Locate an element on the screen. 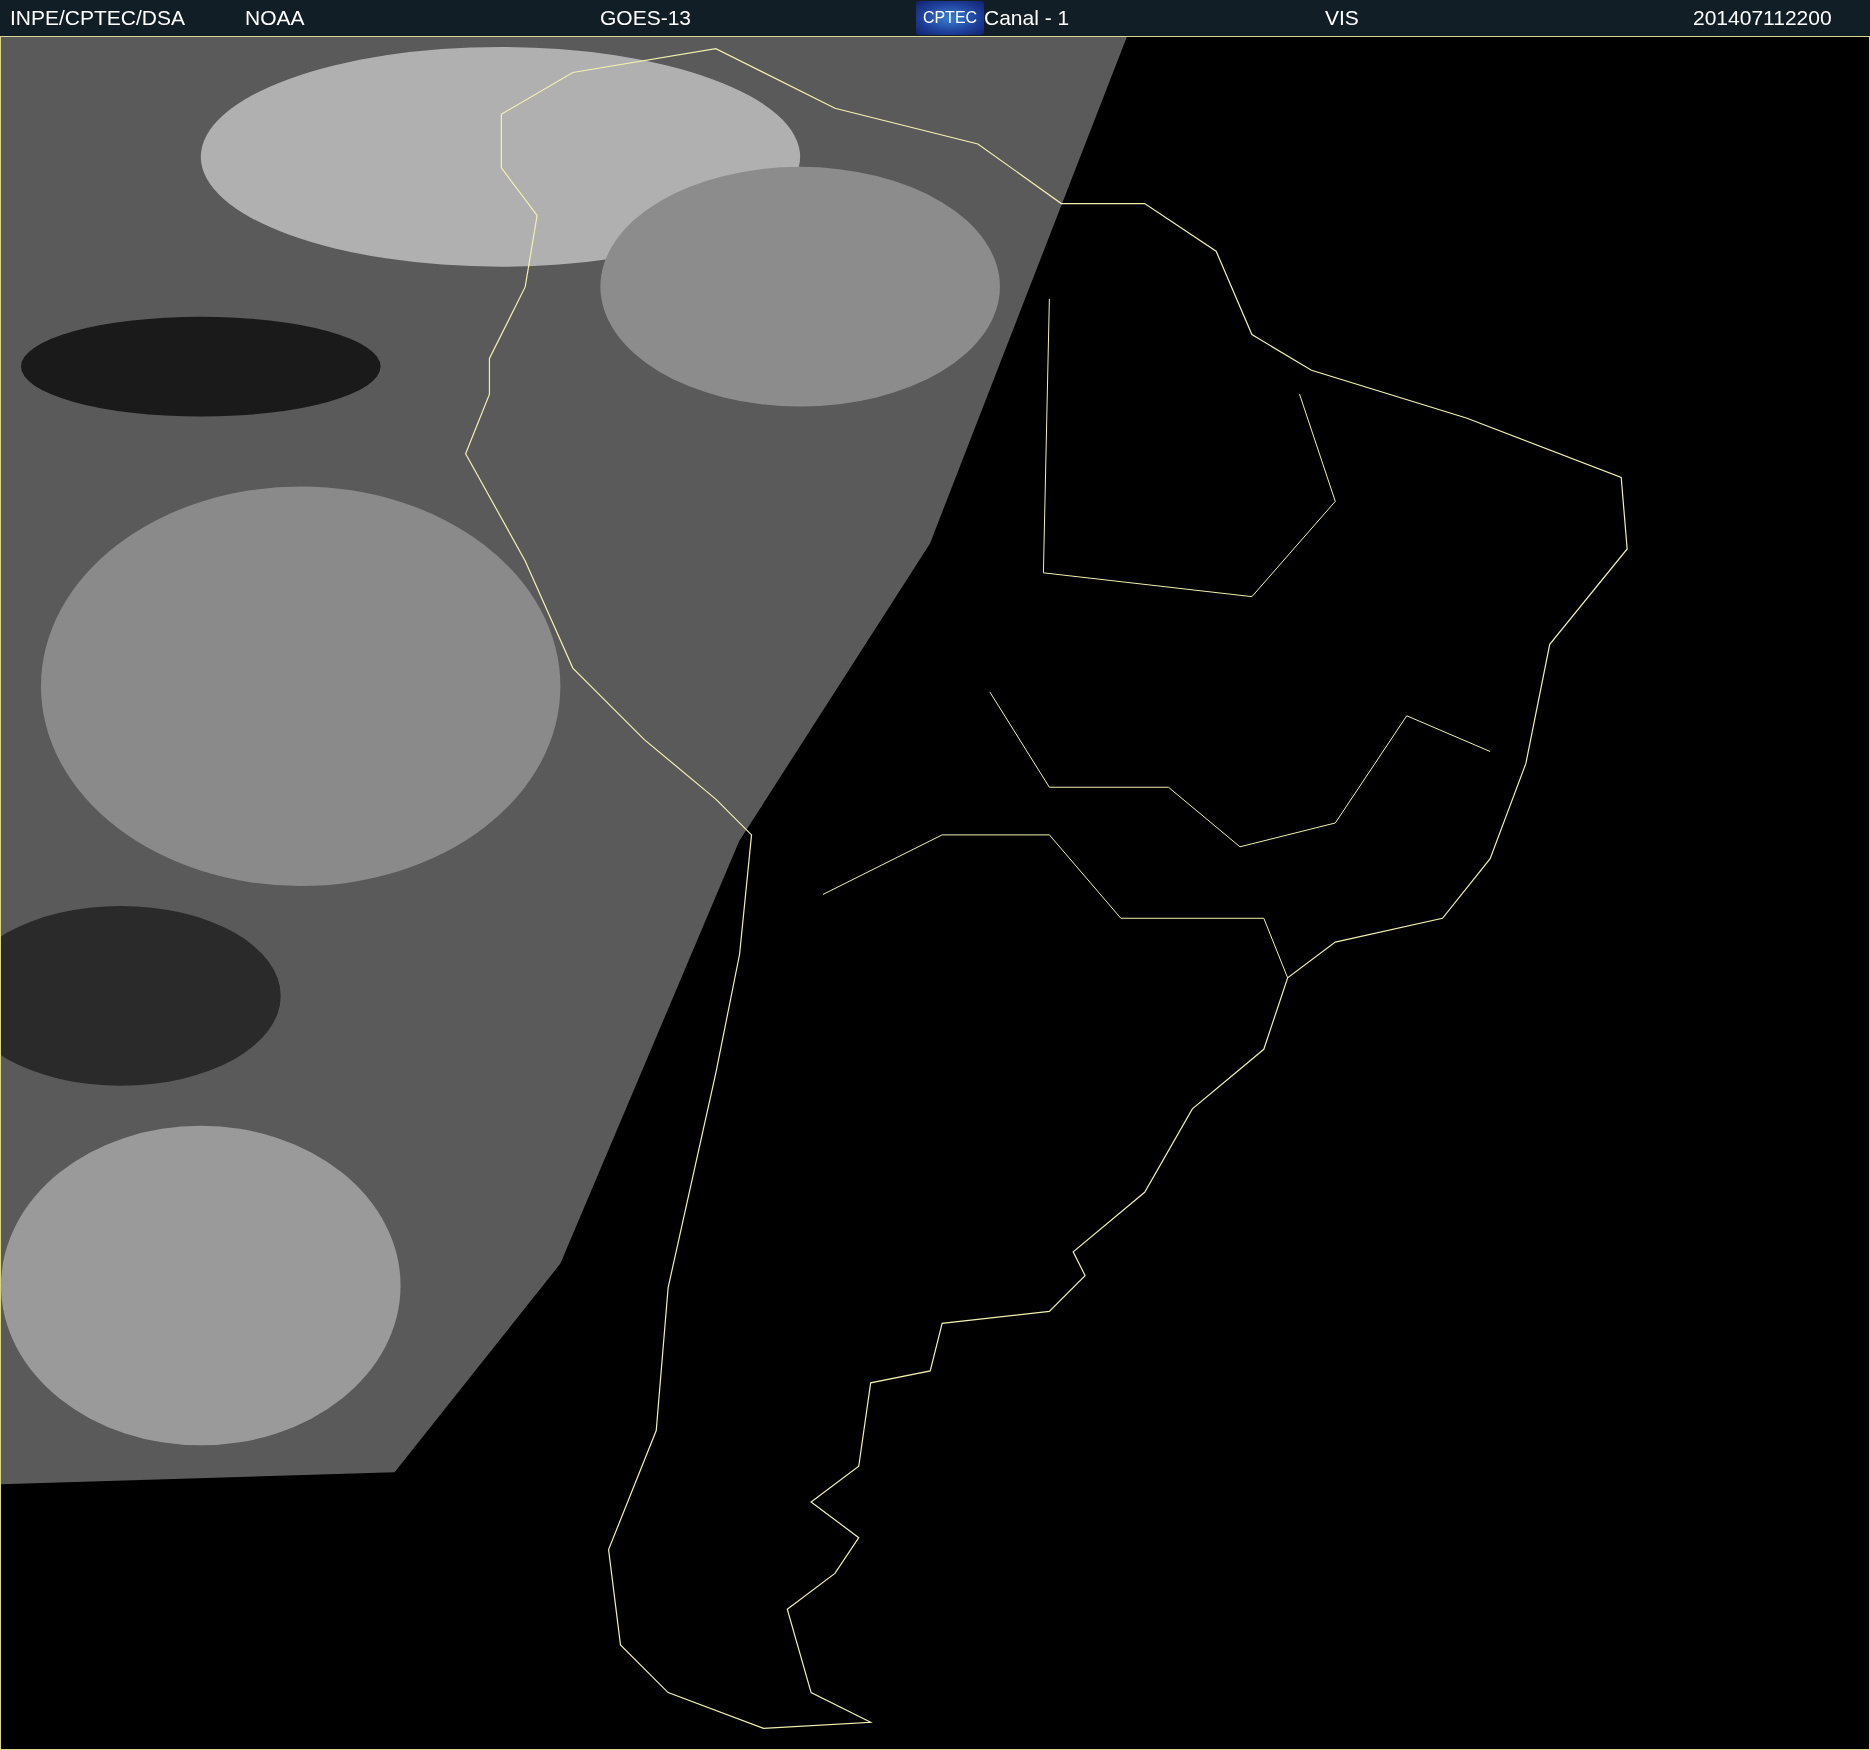 The image size is (1870, 1750). band-label: VIS is located at coordinates (1342, 18).